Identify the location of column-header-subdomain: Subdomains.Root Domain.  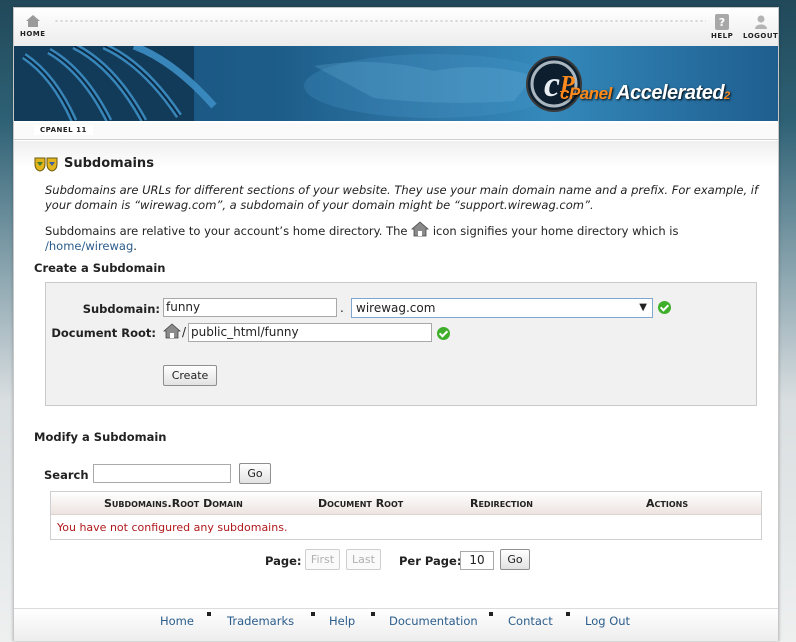
(173, 503).